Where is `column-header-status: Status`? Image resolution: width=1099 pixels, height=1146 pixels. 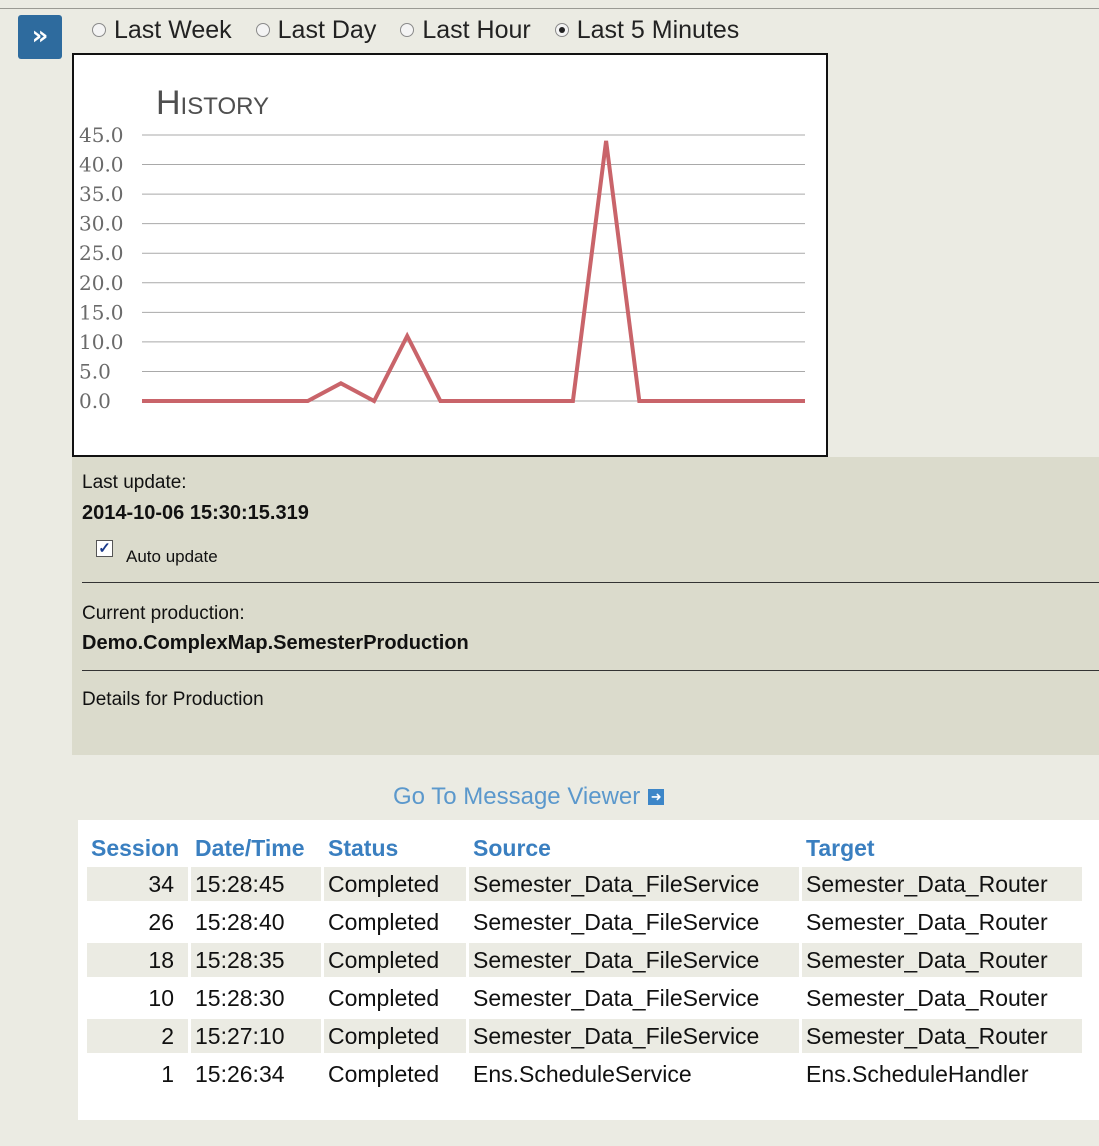 column-header-status: Status is located at coordinates (395, 848).